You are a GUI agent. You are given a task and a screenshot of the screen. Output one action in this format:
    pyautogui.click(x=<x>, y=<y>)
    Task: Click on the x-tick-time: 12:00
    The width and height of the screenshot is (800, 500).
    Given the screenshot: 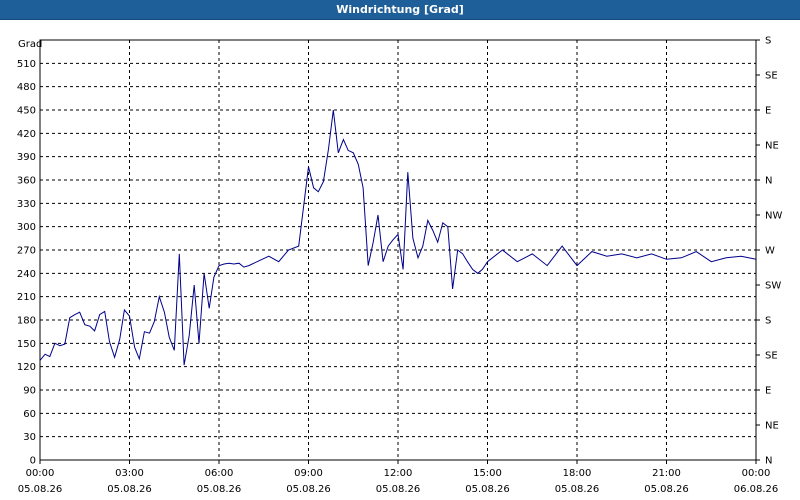 What is the action you would take?
    pyautogui.click(x=398, y=473)
    